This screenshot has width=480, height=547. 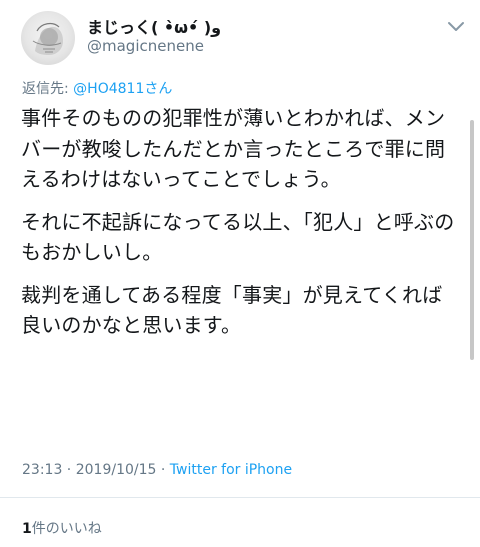 What do you see at coordinates (116, 470) in the screenshot?
I see `tweet-date: 2019/10/15` at bounding box center [116, 470].